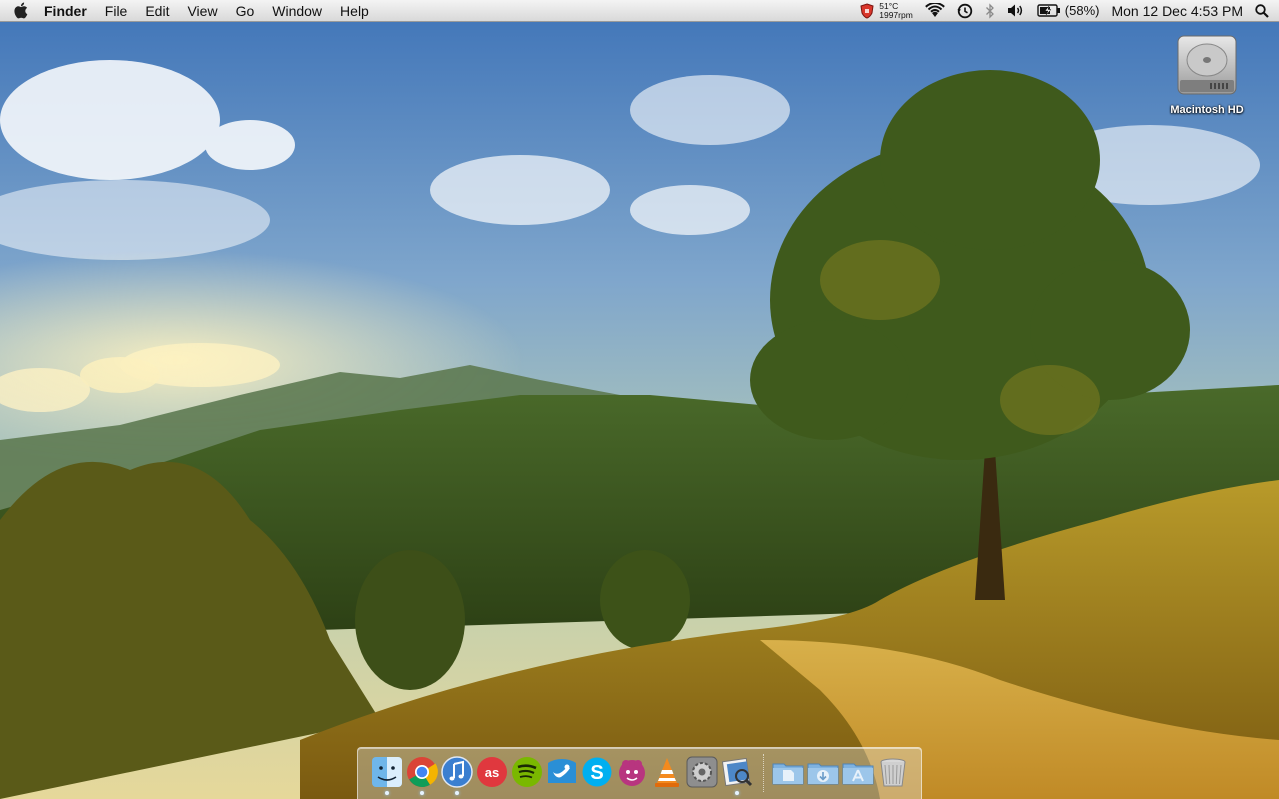  Describe the element at coordinates (965, 11) in the screenshot. I see `time-machine-icon` at that location.